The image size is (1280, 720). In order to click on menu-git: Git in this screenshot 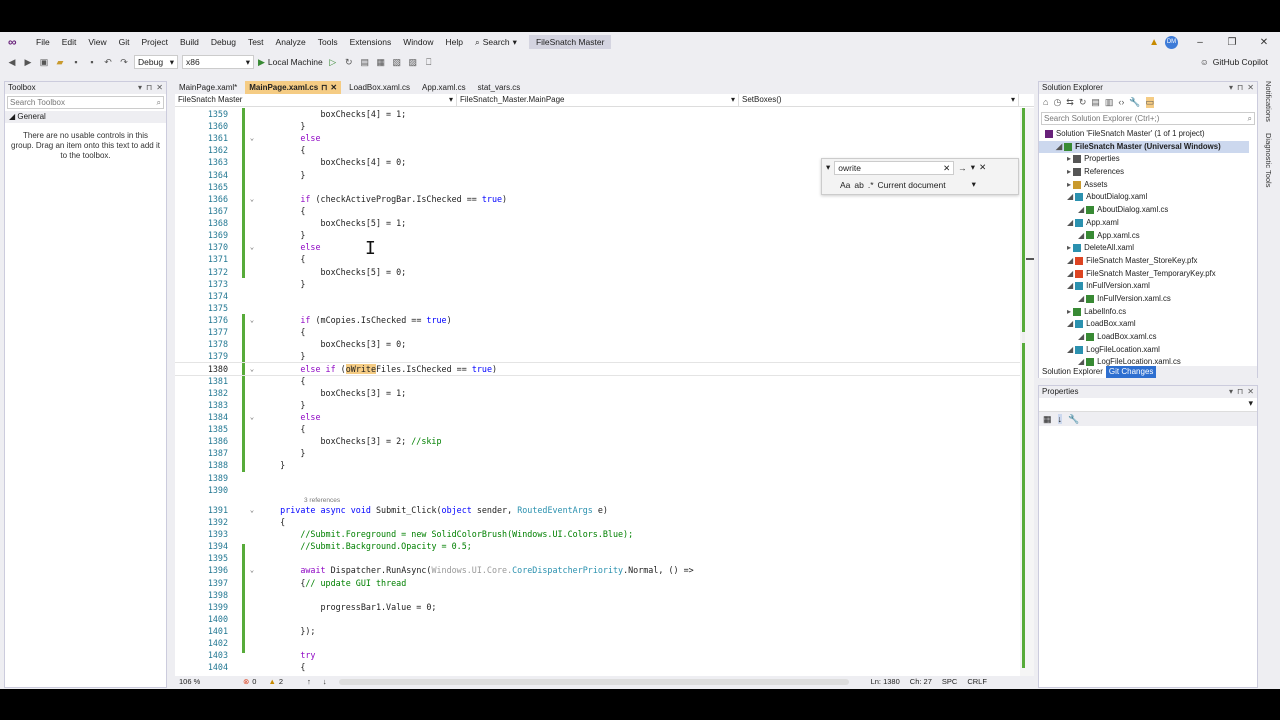, I will do `click(124, 42)`.